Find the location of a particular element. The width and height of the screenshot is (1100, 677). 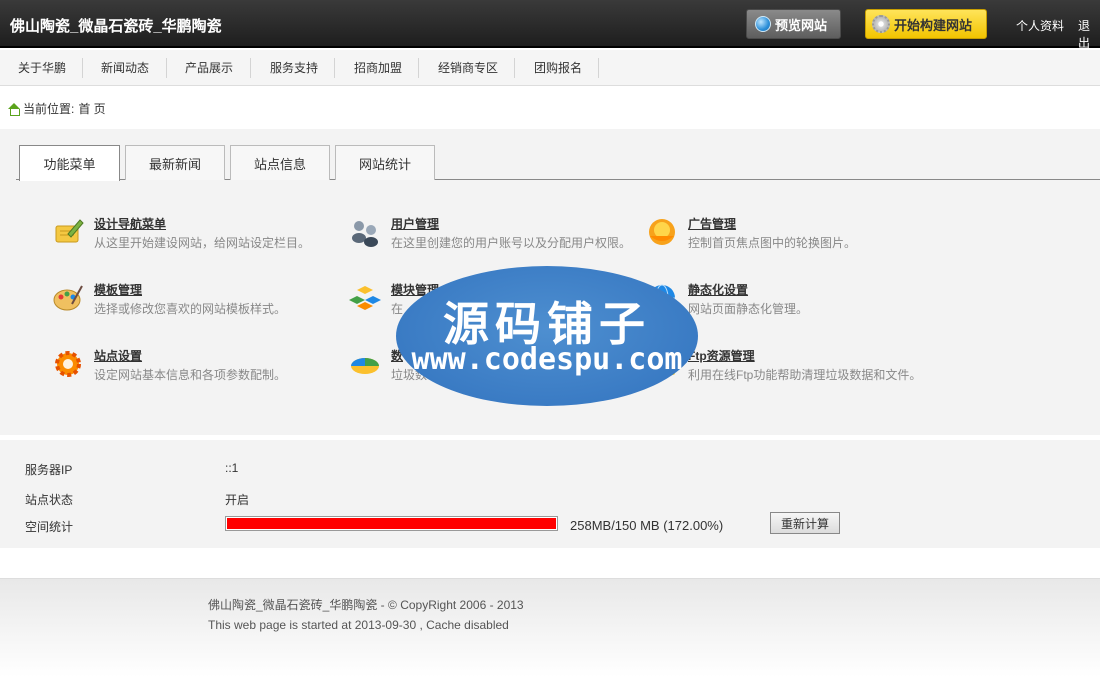

pie-chart-icon is located at coordinates (365, 366).